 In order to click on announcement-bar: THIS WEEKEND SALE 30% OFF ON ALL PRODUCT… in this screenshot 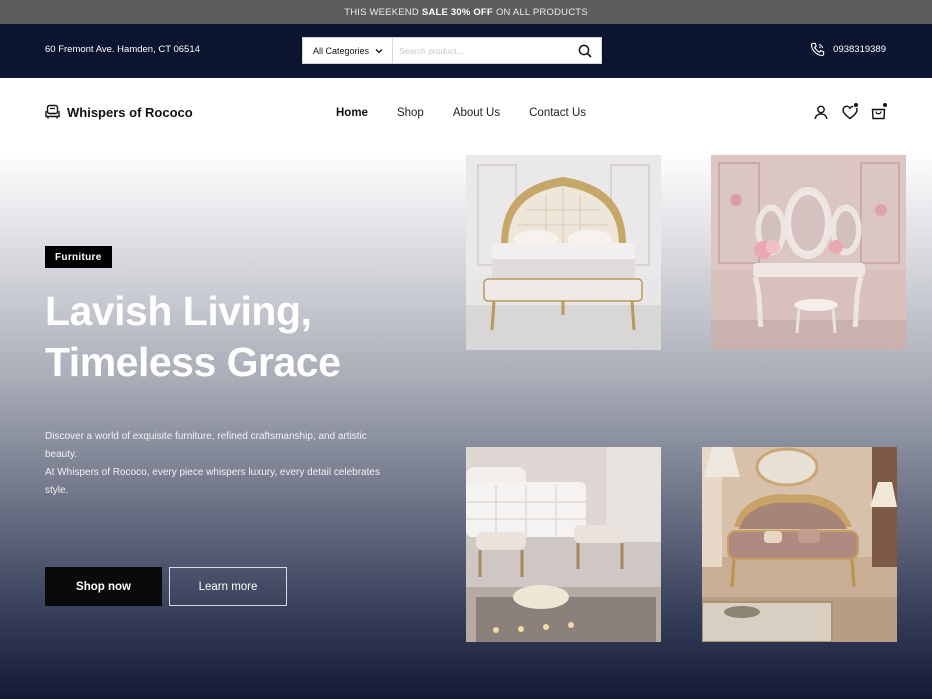, I will do `click(466, 12)`.